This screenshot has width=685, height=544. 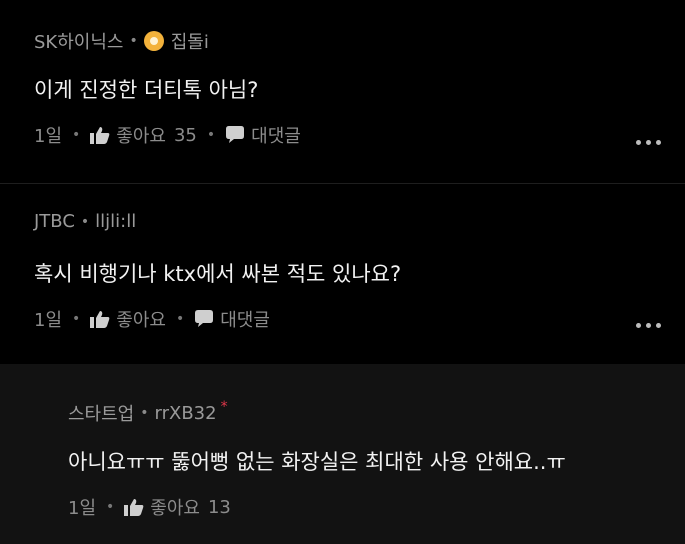 What do you see at coordinates (185, 135) in the screenshot?
I see `like-count: 35` at bounding box center [185, 135].